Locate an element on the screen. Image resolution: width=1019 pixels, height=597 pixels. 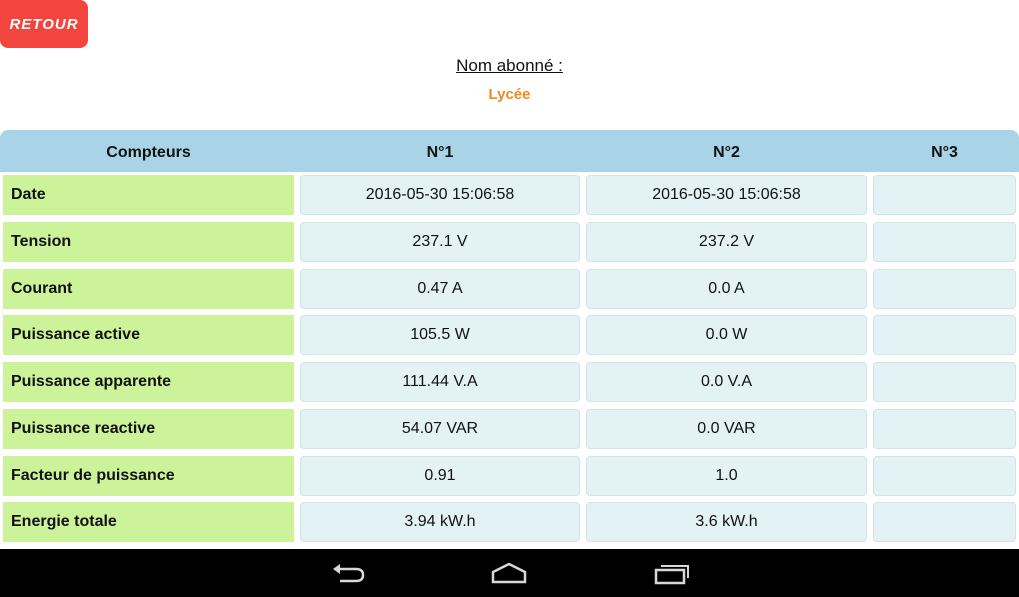
row-label: Date is located at coordinates (148, 195).